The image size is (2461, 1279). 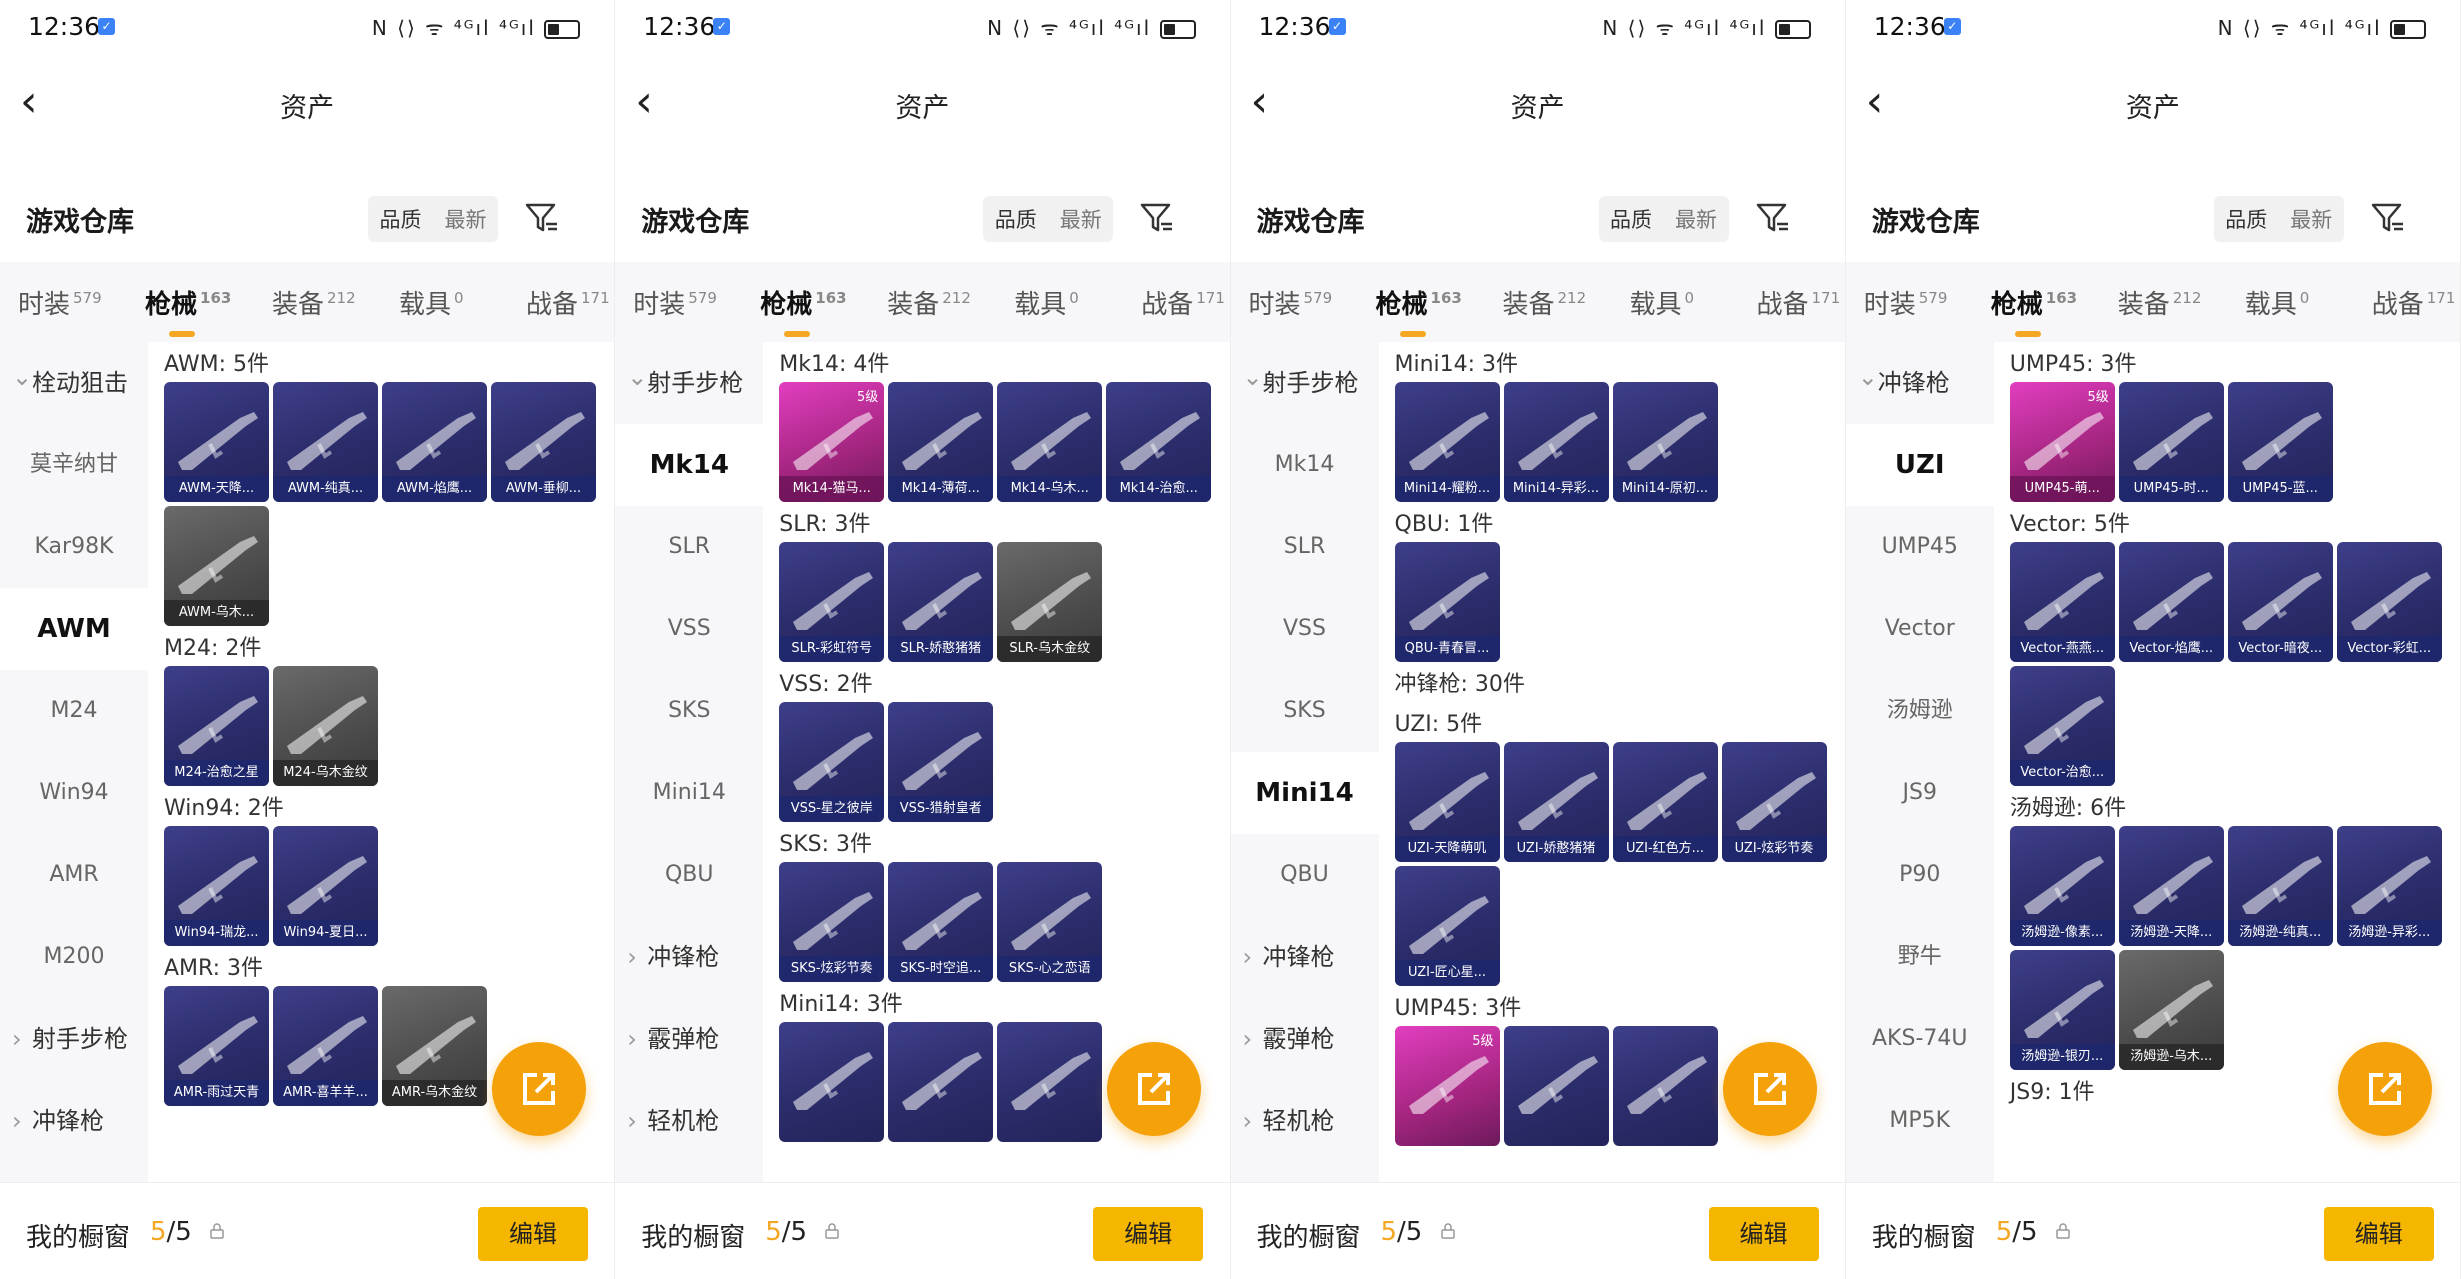 I want to click on sidebar-item: Vector, so click(x=1920, y=629).